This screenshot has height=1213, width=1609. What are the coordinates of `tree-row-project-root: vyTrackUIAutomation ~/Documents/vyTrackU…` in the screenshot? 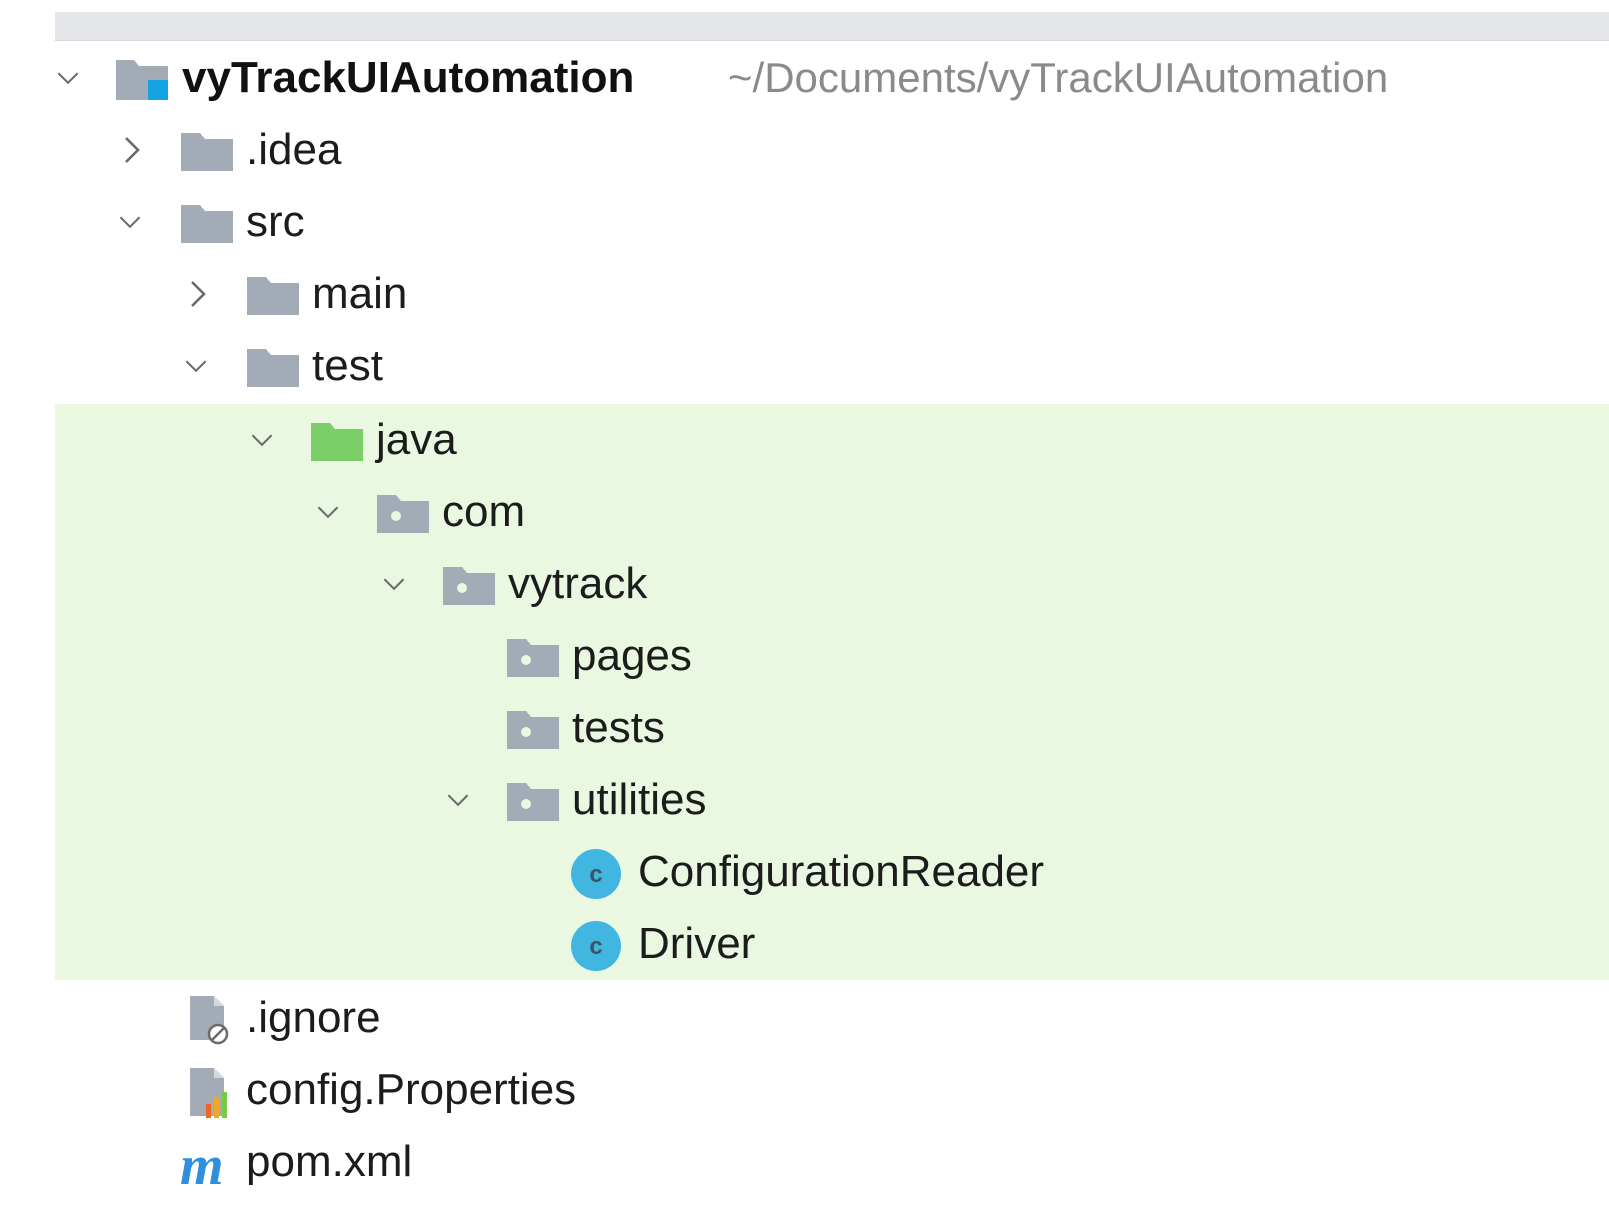 It's located at (804, 78).